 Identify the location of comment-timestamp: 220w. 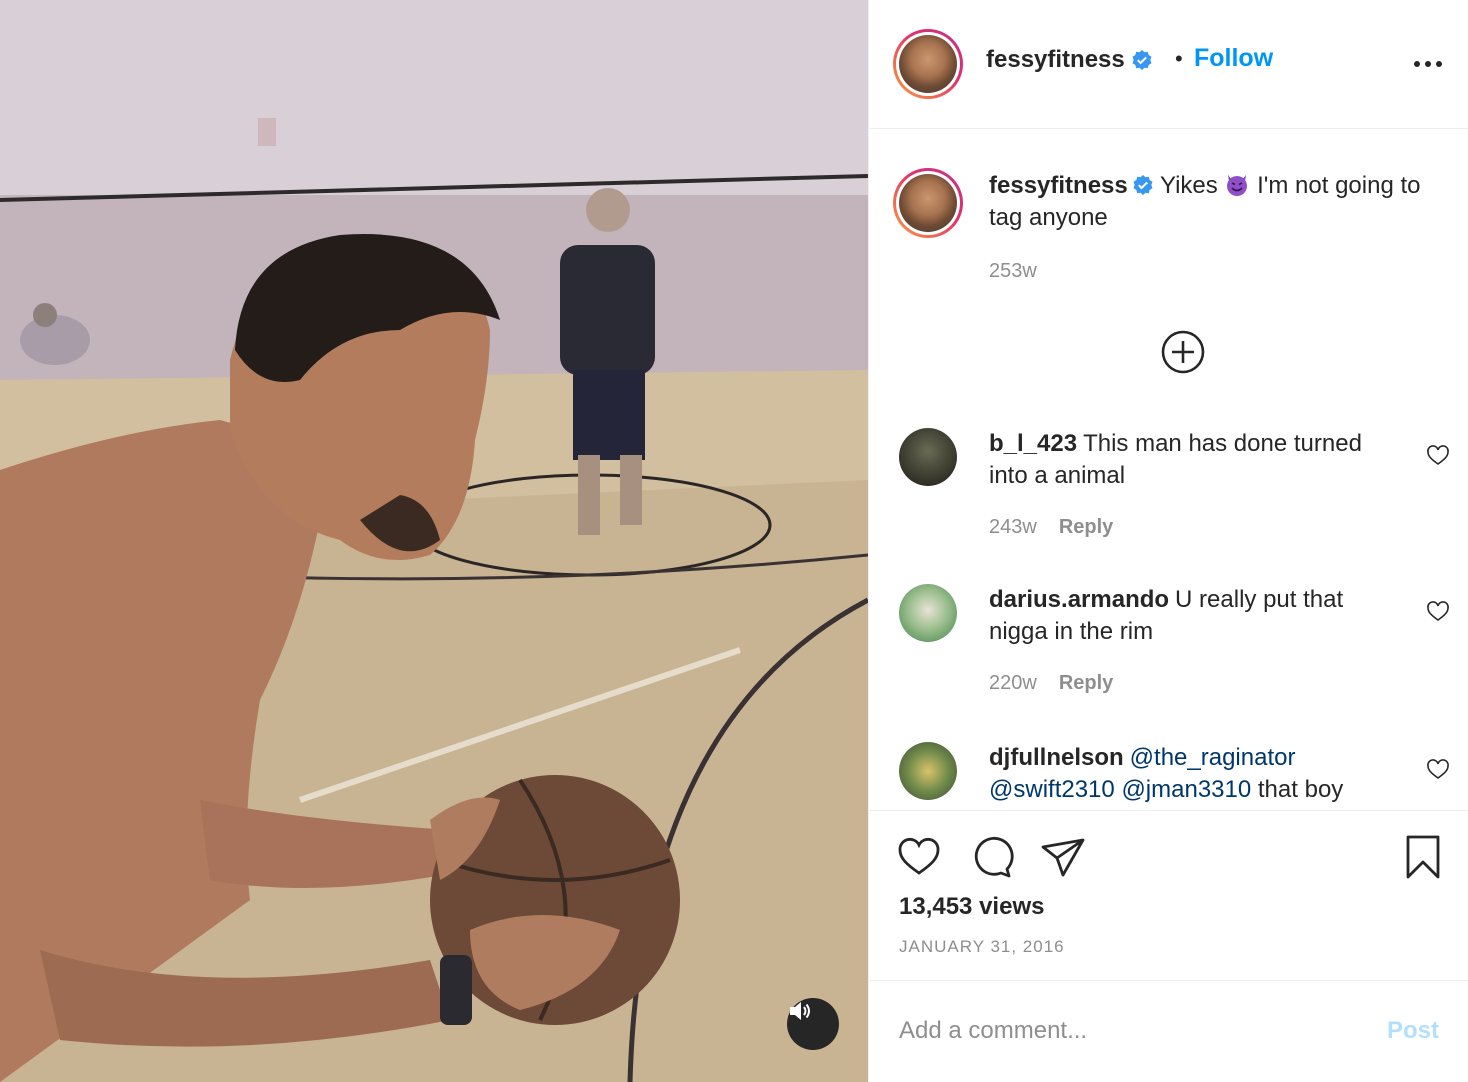
(1013, 683).